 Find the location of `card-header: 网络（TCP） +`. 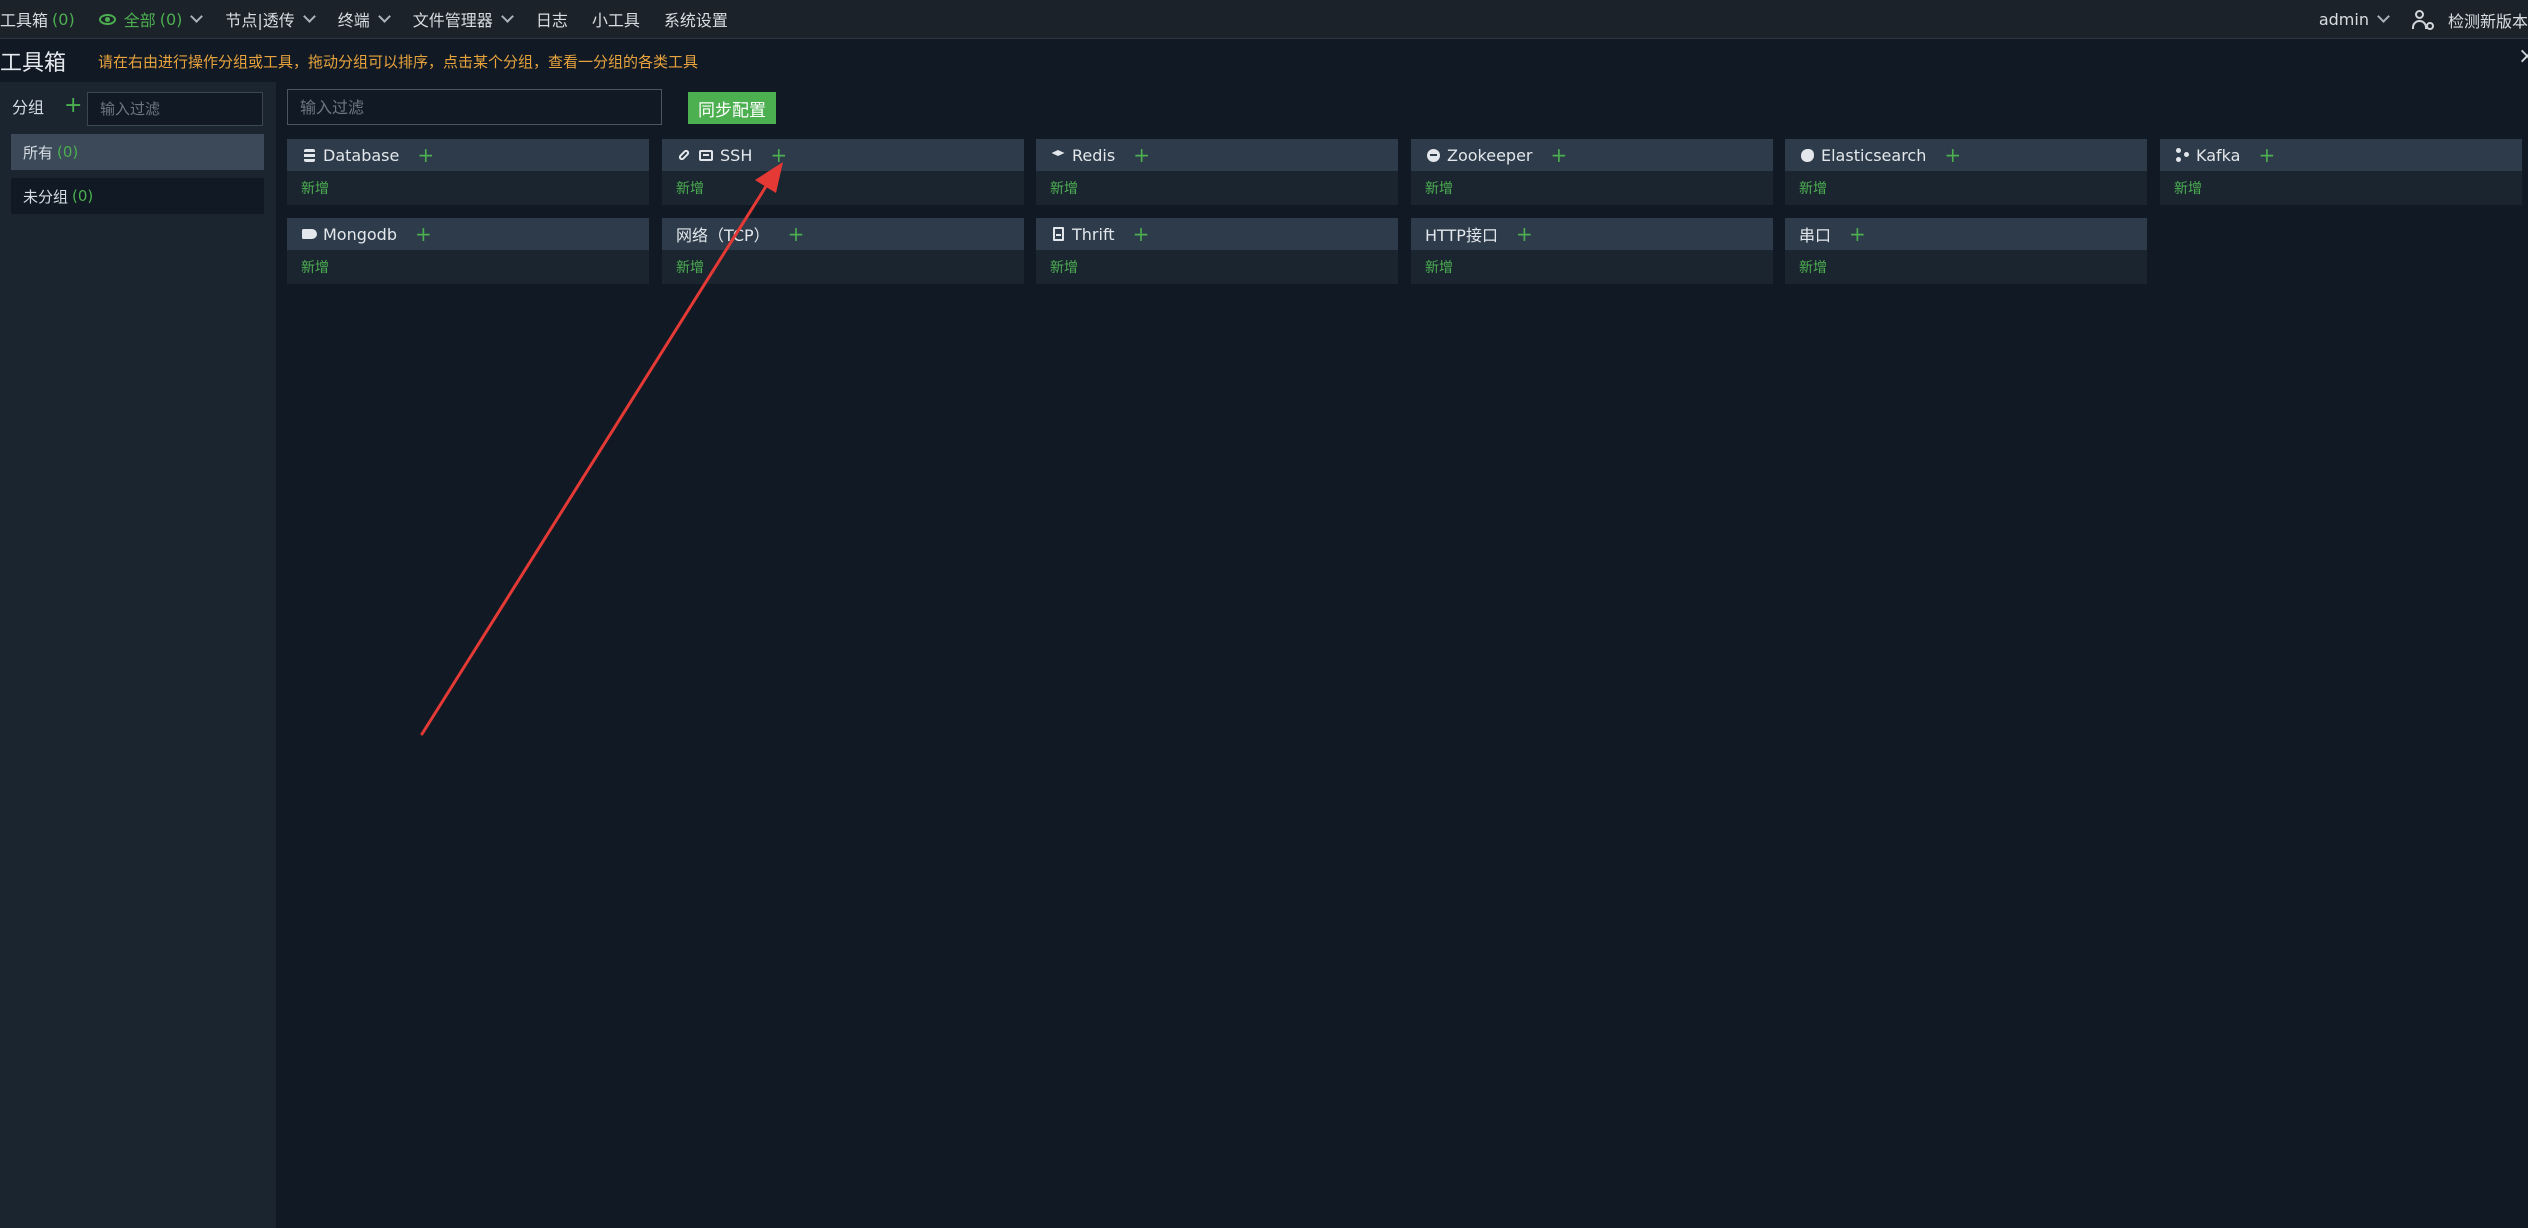

card-header: 网络（TCP） + is located at coordinates (843, 234).